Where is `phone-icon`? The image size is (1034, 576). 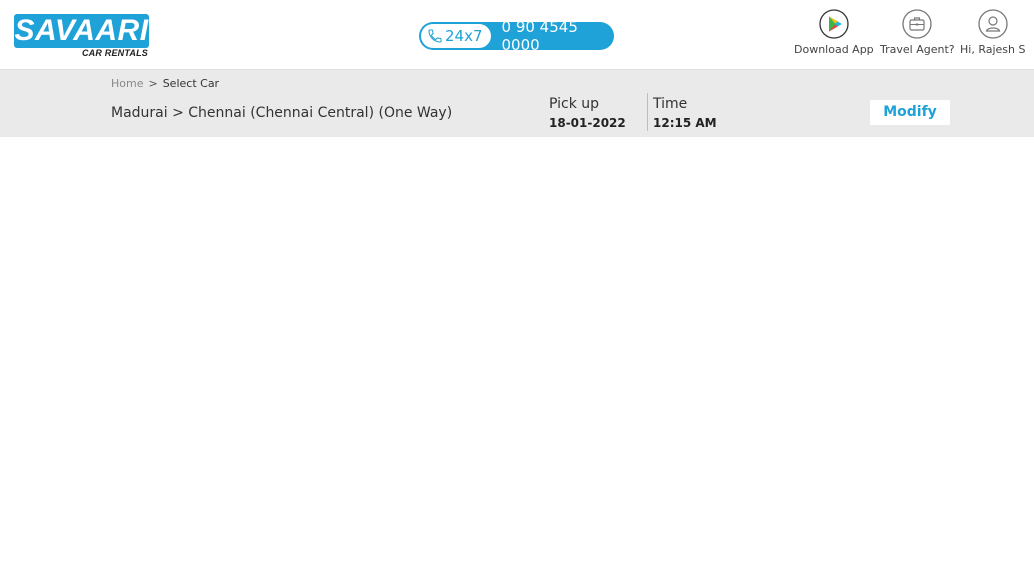 phone-icon is located at coordinates (435, 36).